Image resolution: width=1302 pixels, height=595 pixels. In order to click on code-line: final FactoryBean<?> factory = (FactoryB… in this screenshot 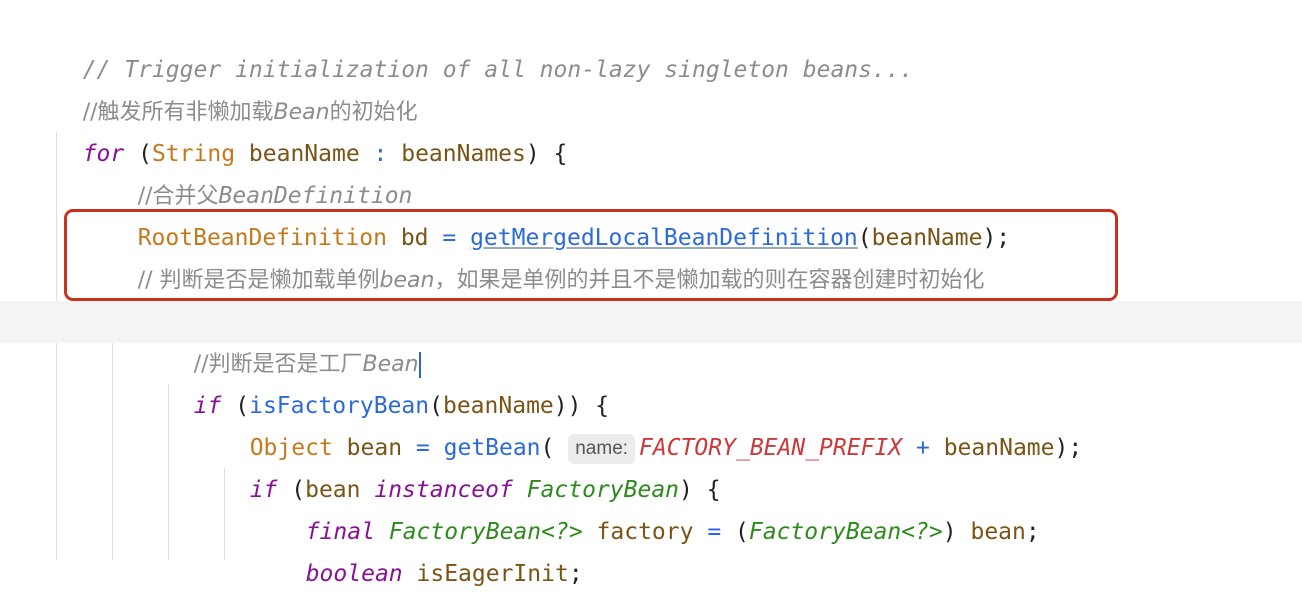, I will do `click(651, 507)`.